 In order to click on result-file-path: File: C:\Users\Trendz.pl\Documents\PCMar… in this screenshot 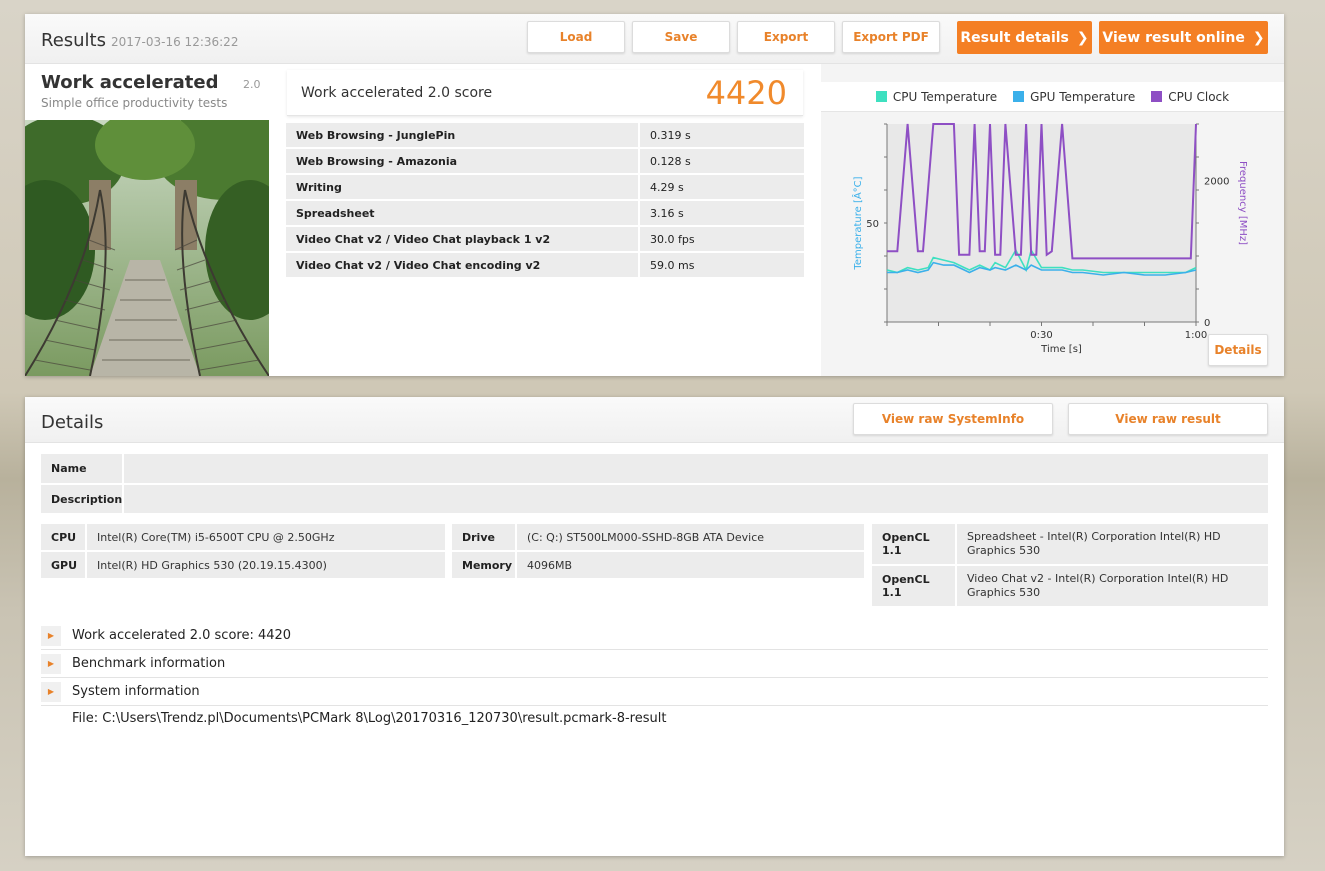, I will do `click(369, 718)`.